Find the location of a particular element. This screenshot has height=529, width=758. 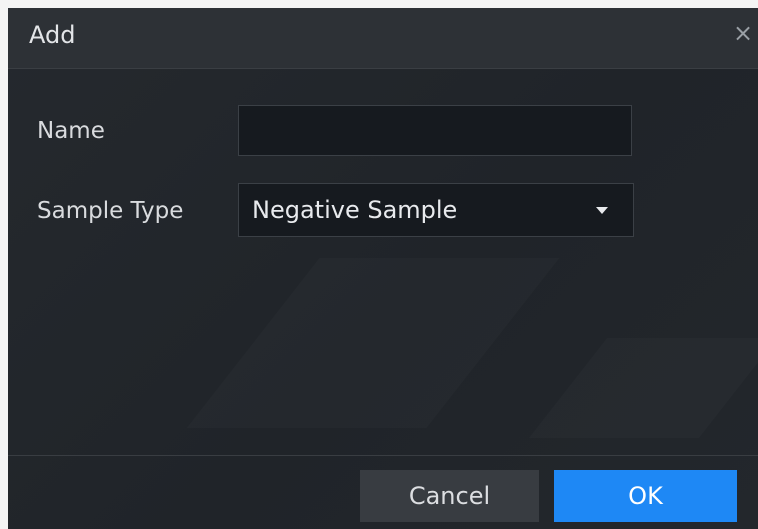

sample-type-value: Negative Sample is located at coordinates (355, 210).